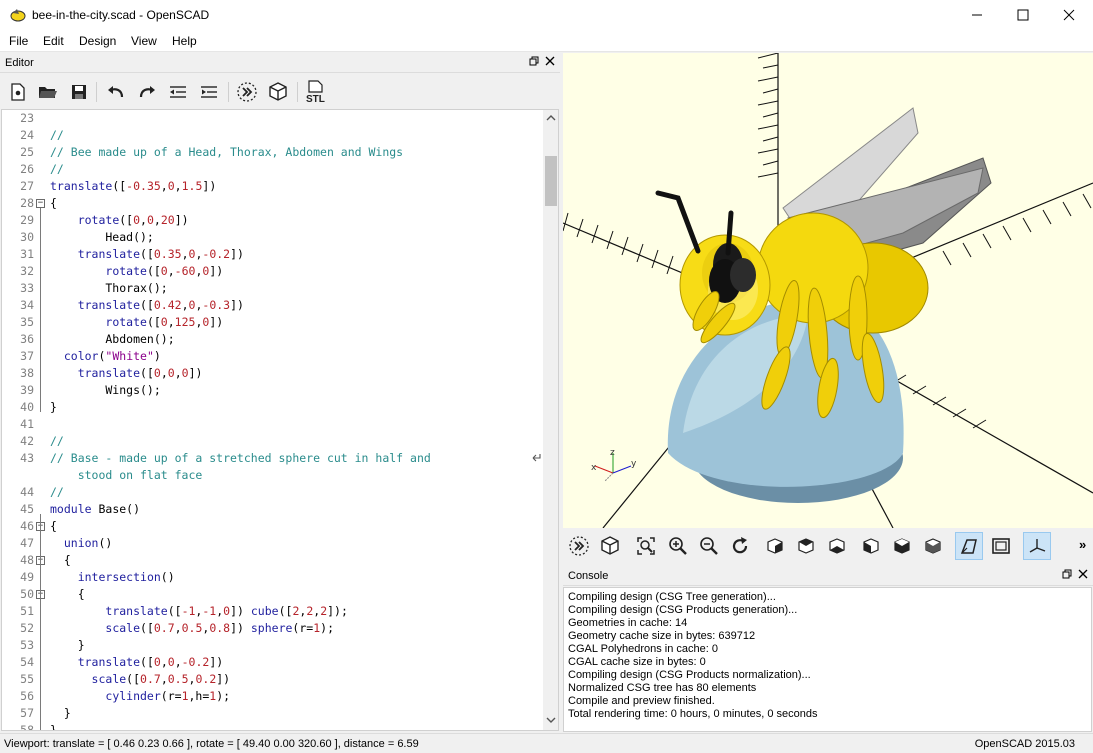 Image resolution: width=1093 pixels, height=753 pixels. What do you see at coordinates (272, 356) in the screenshot?
I see `code-line: 37 color("White")` at bounding box center [272, 356].